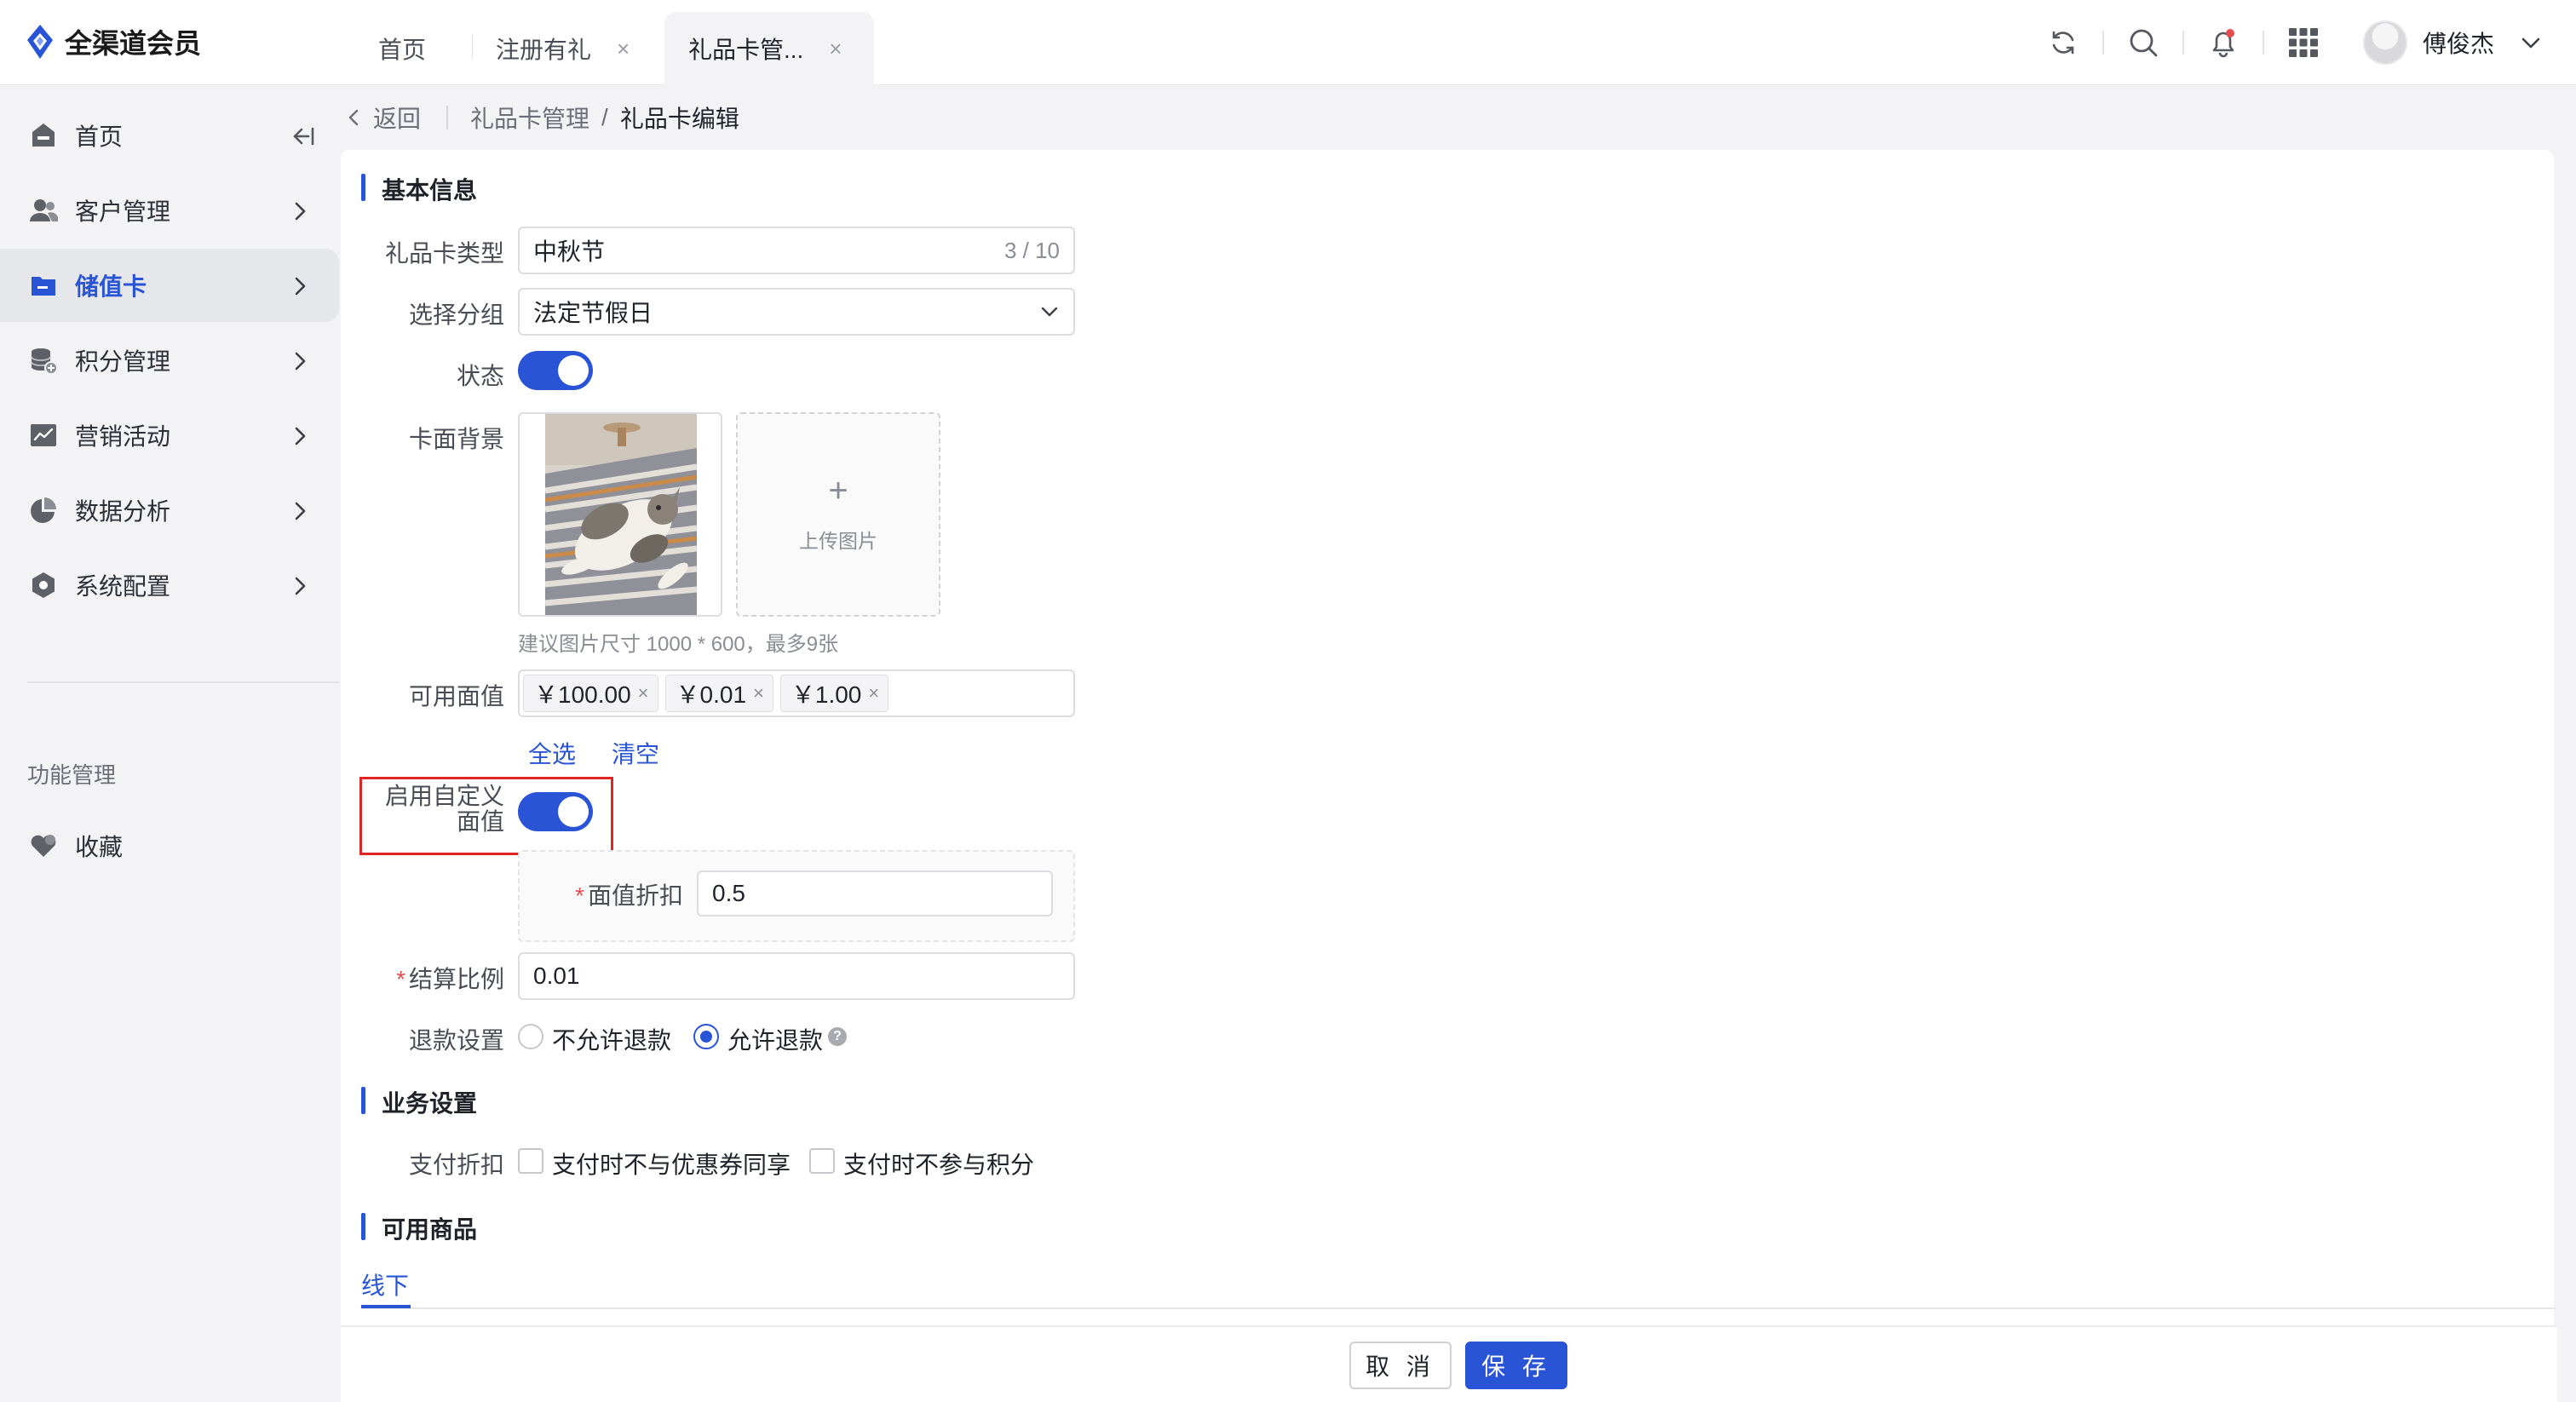 The width and height of the screenshot is (2576, 1402). What do you see at coordinates (1459, 1308) in the screenshot?
I see `tab-bar-divider` at bounding box center [1459, 1308].